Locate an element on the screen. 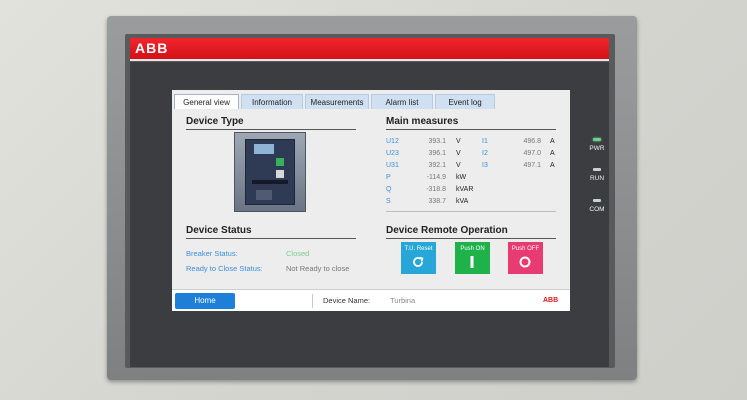 The width and height of the screenshot is (747, 400). tab-measurements: Measurements is located at coordinates (337, 101).